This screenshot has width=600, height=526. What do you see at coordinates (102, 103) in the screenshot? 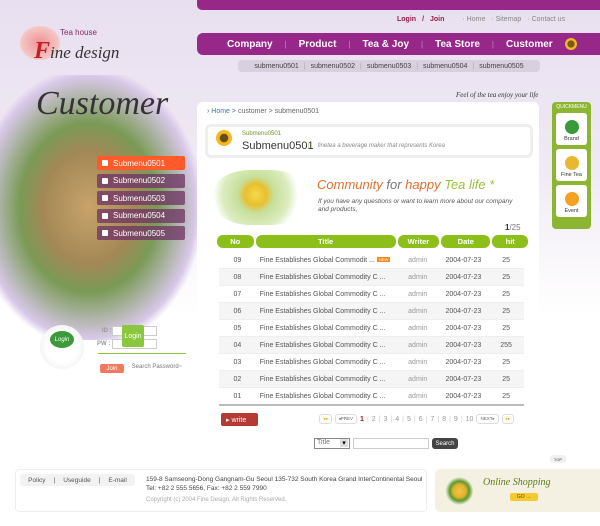
I see `hero-title: Customer` at bounding box center [102, 103].